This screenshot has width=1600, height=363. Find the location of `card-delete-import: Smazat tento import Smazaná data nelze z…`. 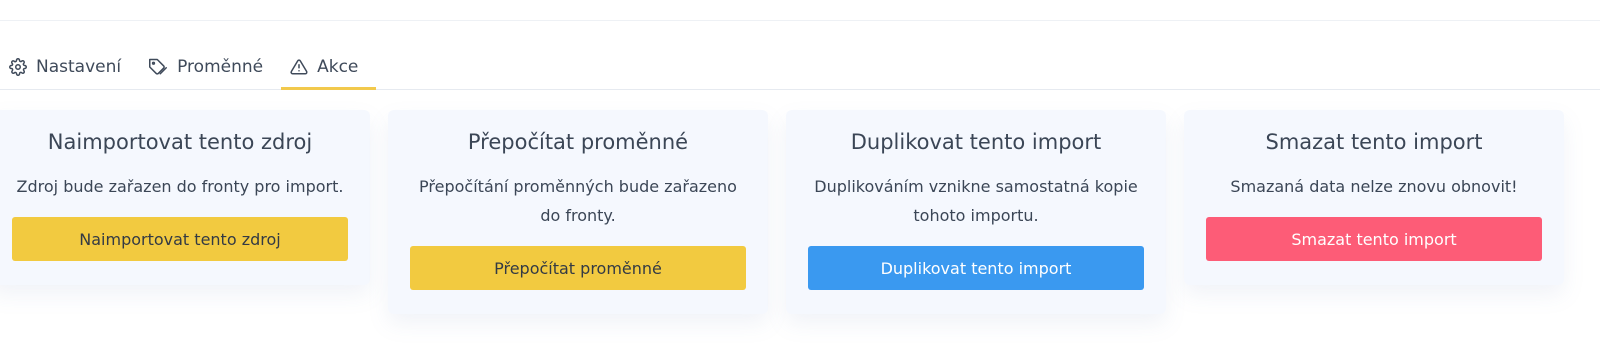

card-delete-import: Smazat tento import Smazaná data nelze z… is located at coordinates (1374, 197).